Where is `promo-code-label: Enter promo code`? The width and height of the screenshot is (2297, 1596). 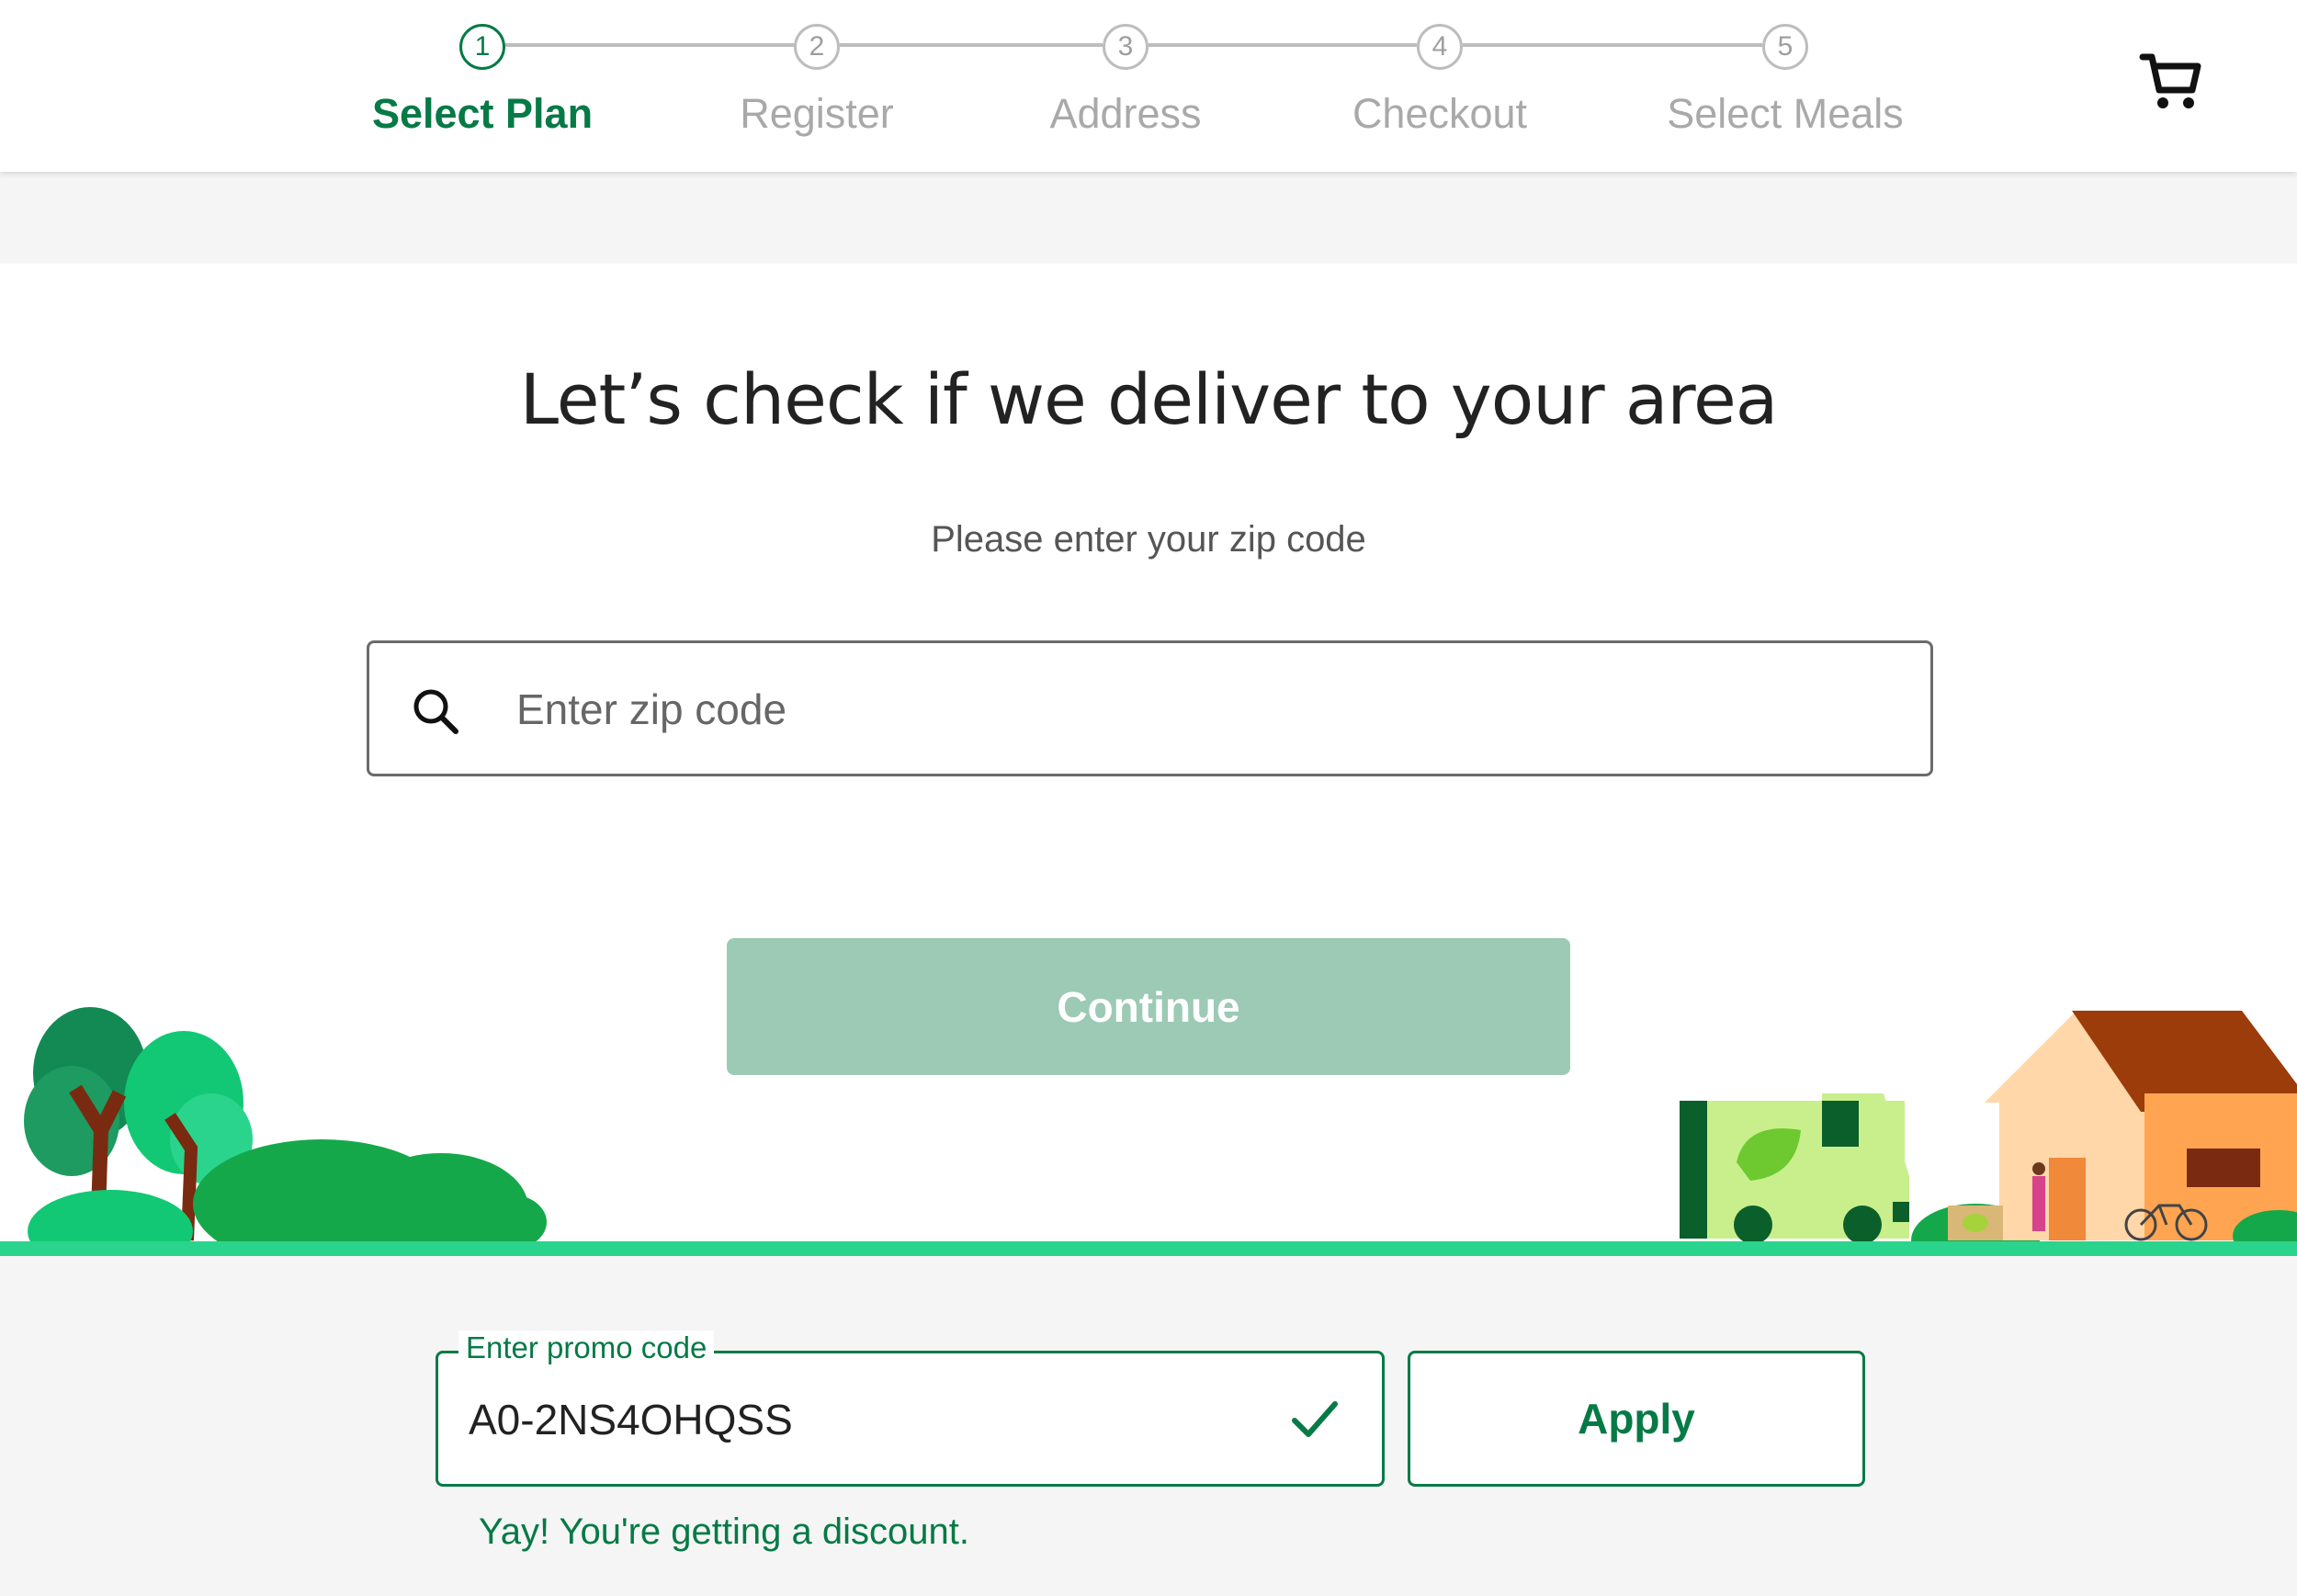 promo-code-label: Enter promo code is located at coordinates (586, 1347).